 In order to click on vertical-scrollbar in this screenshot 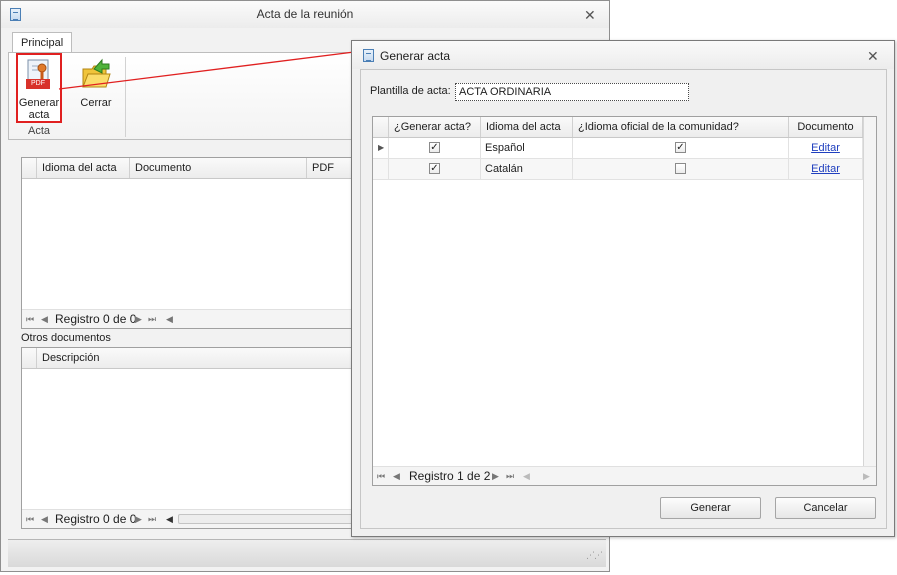, I will do `click(869, 291)`.